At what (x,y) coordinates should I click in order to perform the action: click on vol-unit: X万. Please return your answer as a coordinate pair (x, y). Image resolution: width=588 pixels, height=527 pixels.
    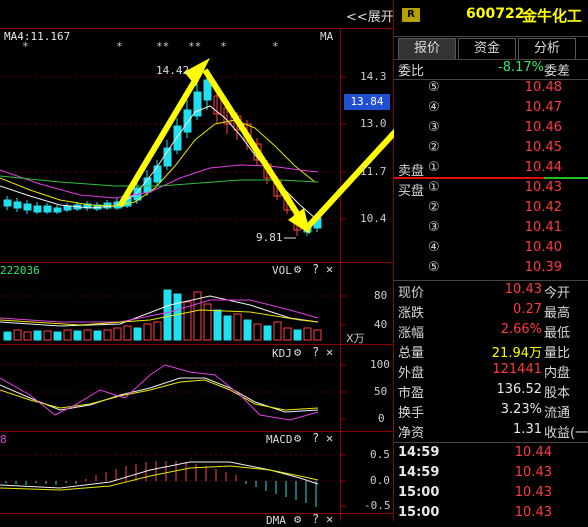
    Looking at the image, I should click on (355, 338).